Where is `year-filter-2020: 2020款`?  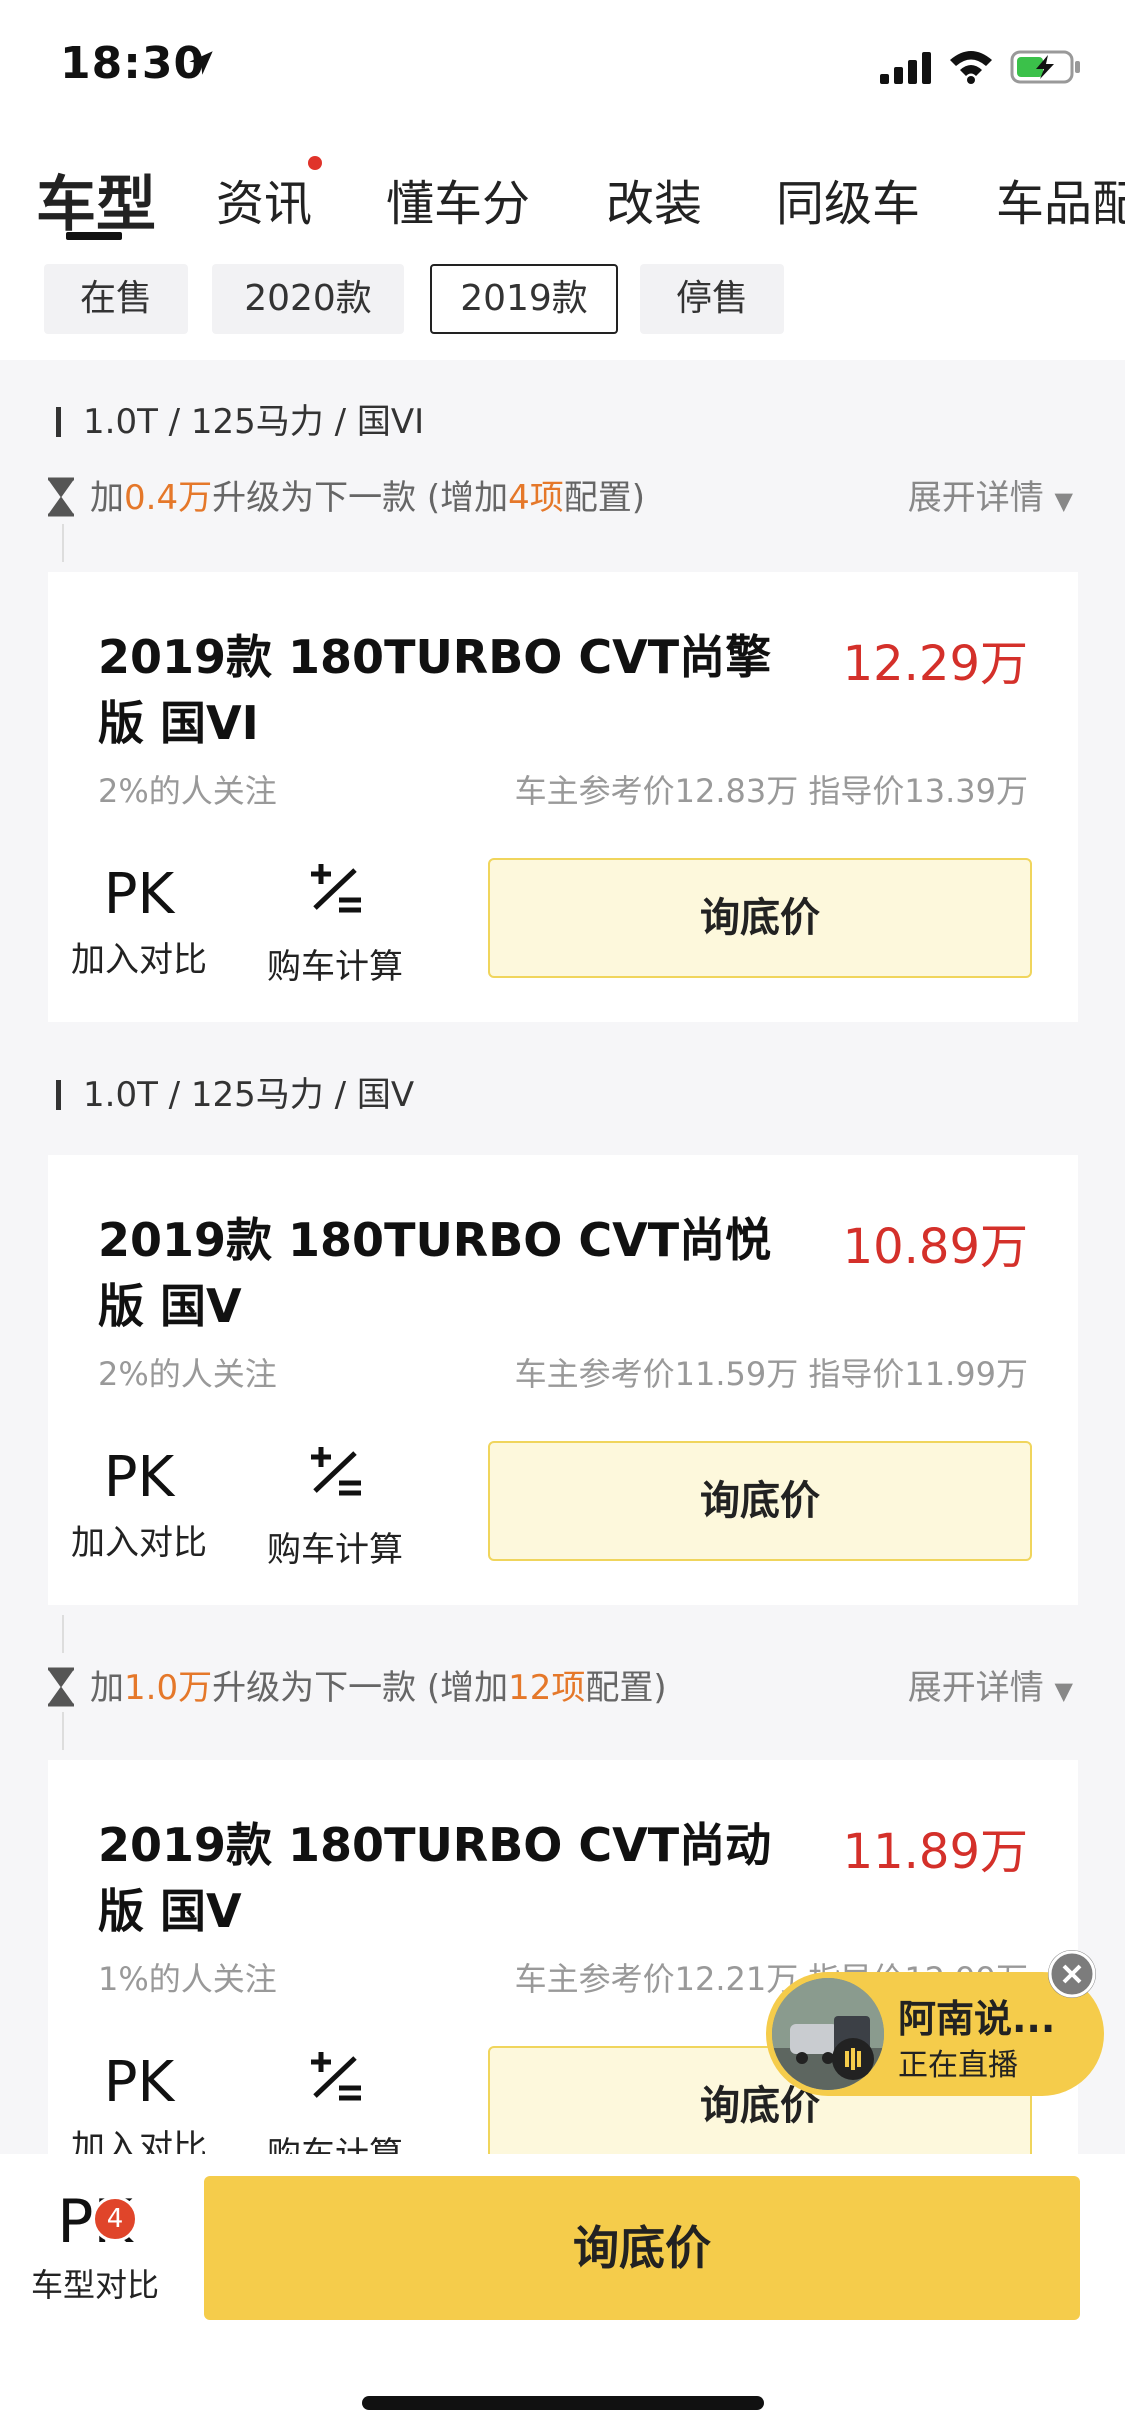
year-filter-2020: 2020款 is located at coordinates (308, 299).